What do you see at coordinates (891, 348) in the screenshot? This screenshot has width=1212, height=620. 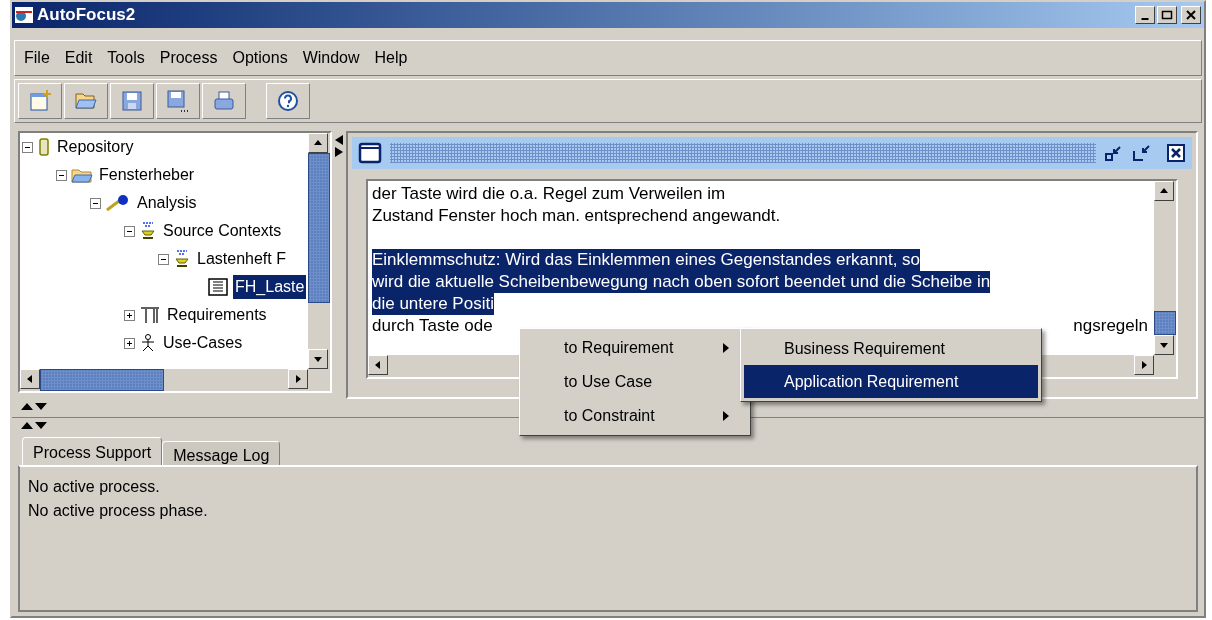 I see `menu-item: Business Requirement` at bounding box center [891, 348].